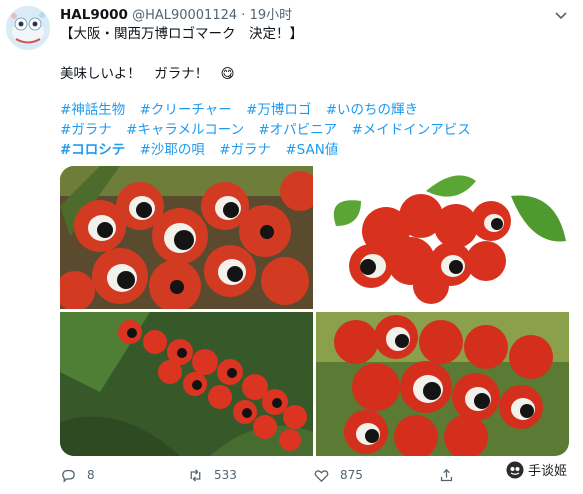 This screenshot has width=583, height=494. I want to click on hashtag-row-3: #コロシテ #沙耶の唄 #ガラナ #SAN値, so click(204, 150).